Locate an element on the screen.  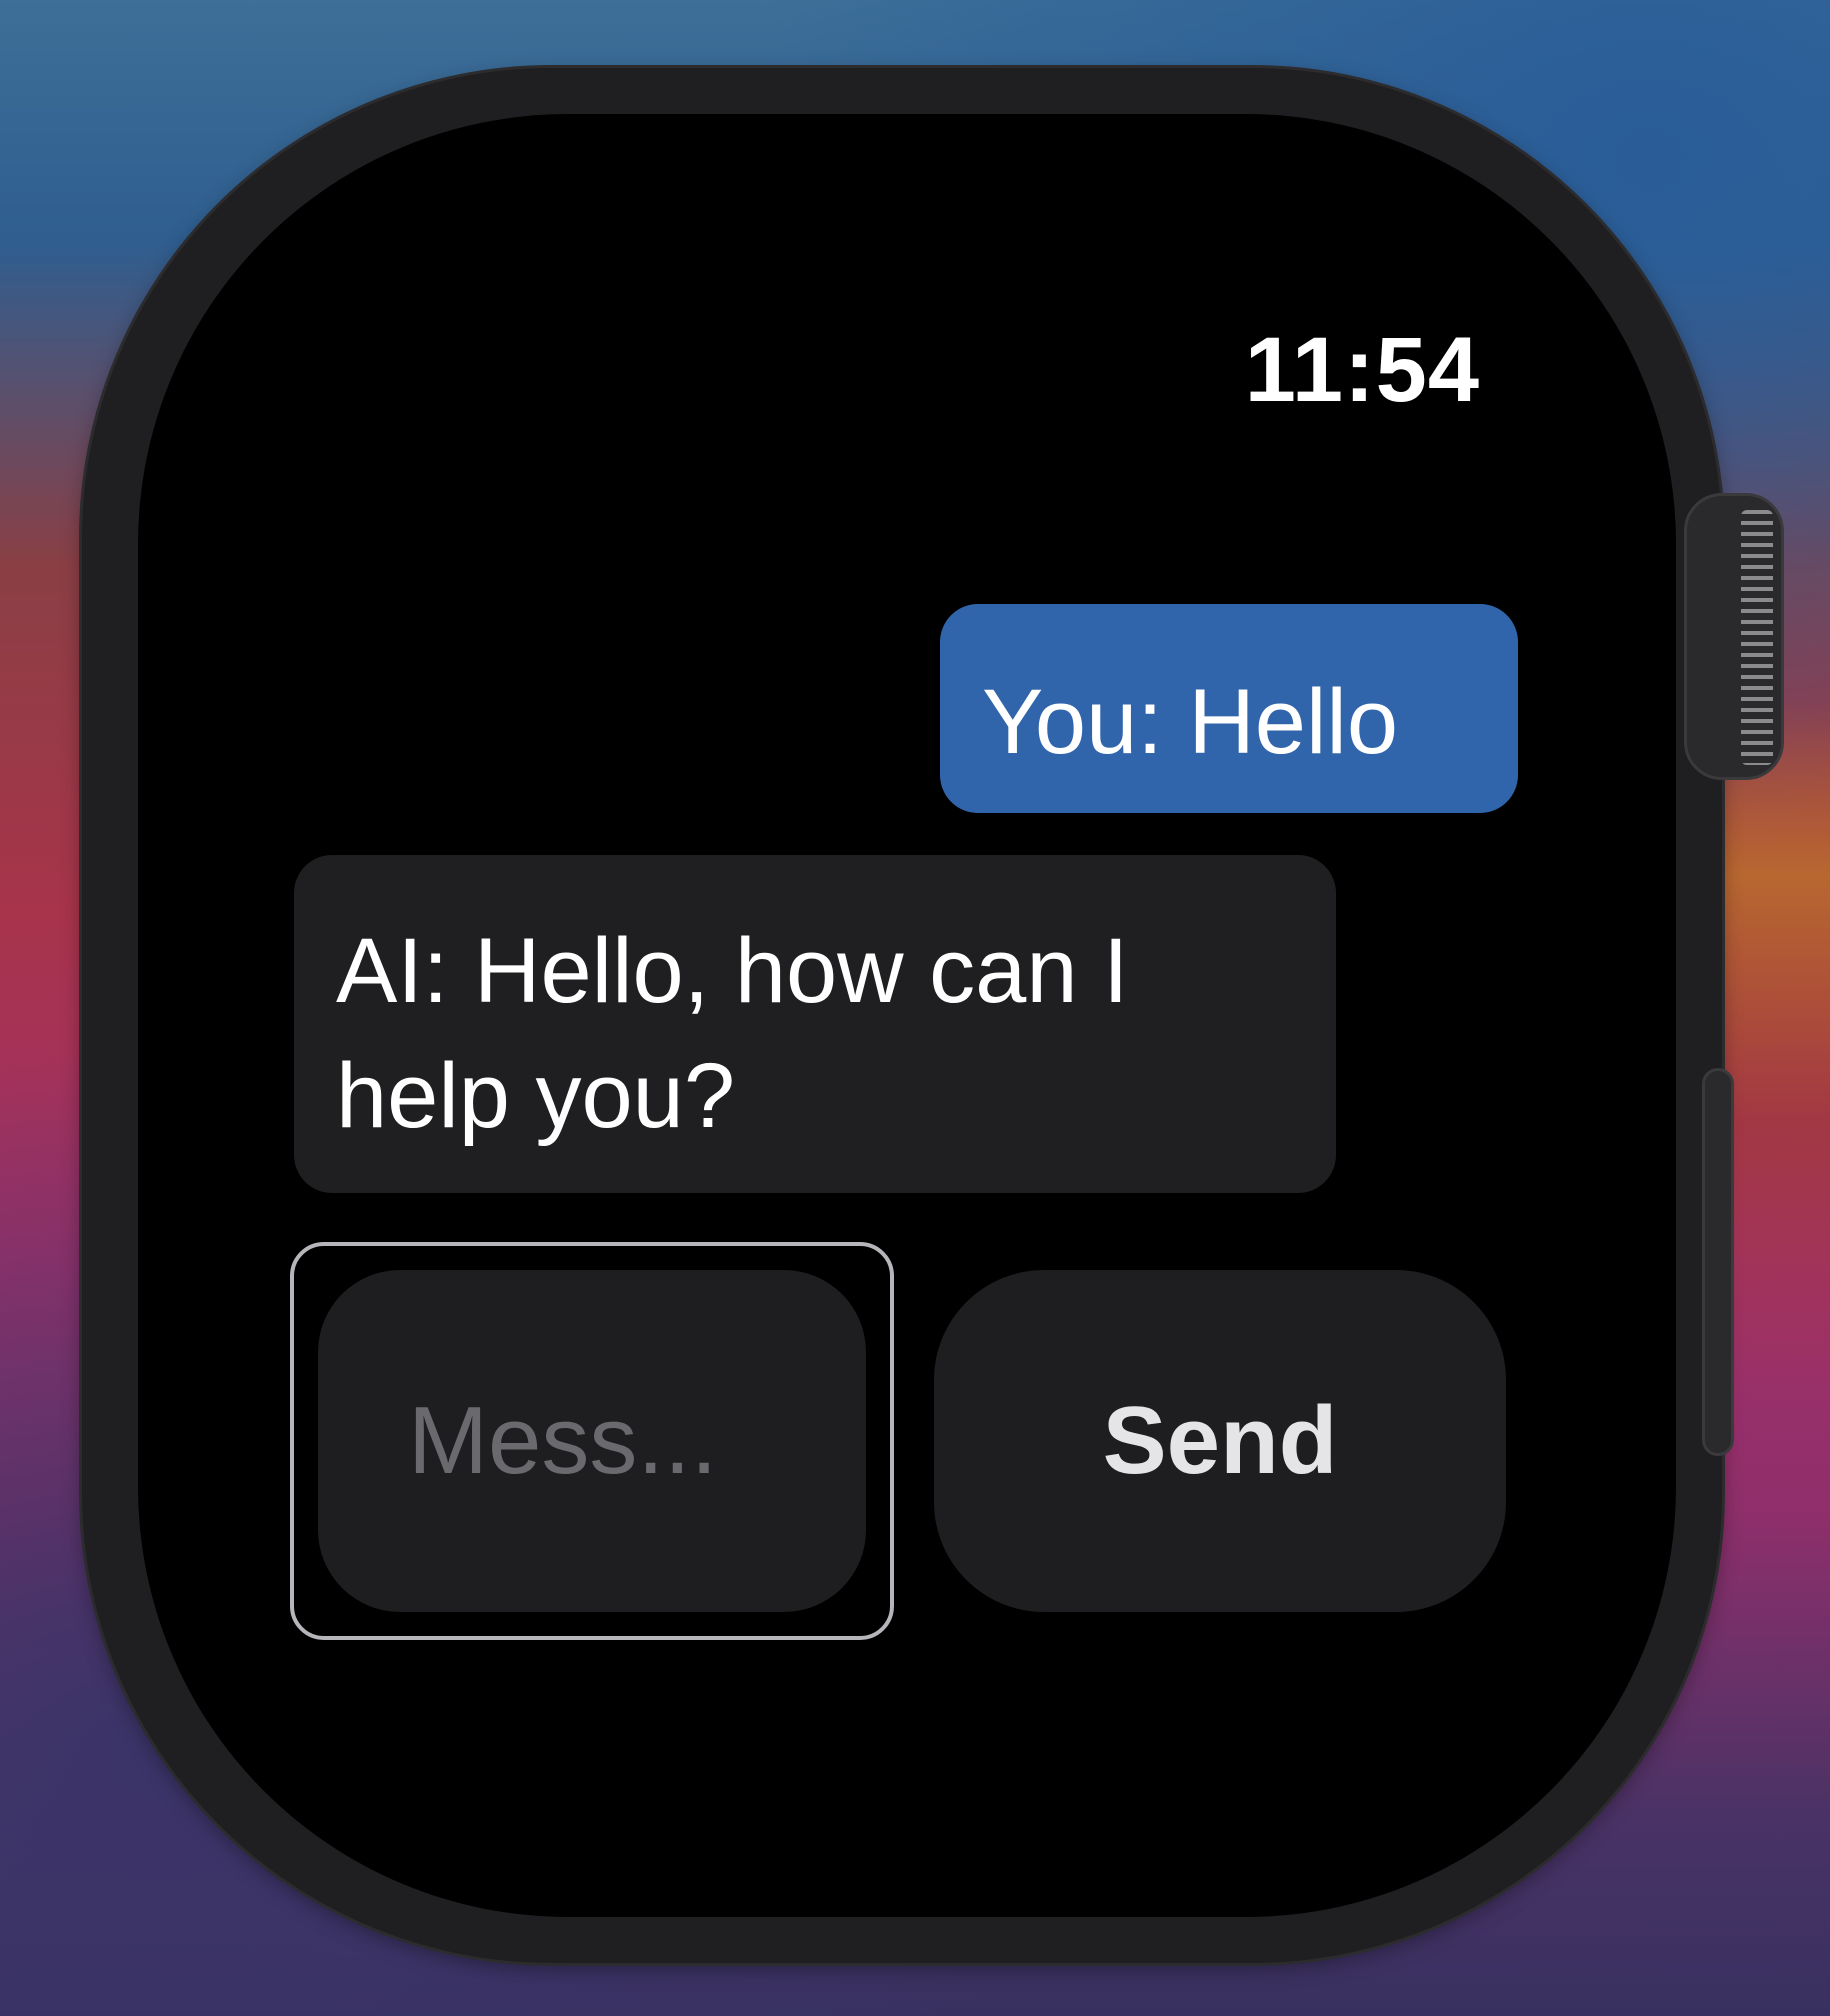
ai-message-bubble: AI: Hello, how can I help you? is located at coordinates (815, 1024).